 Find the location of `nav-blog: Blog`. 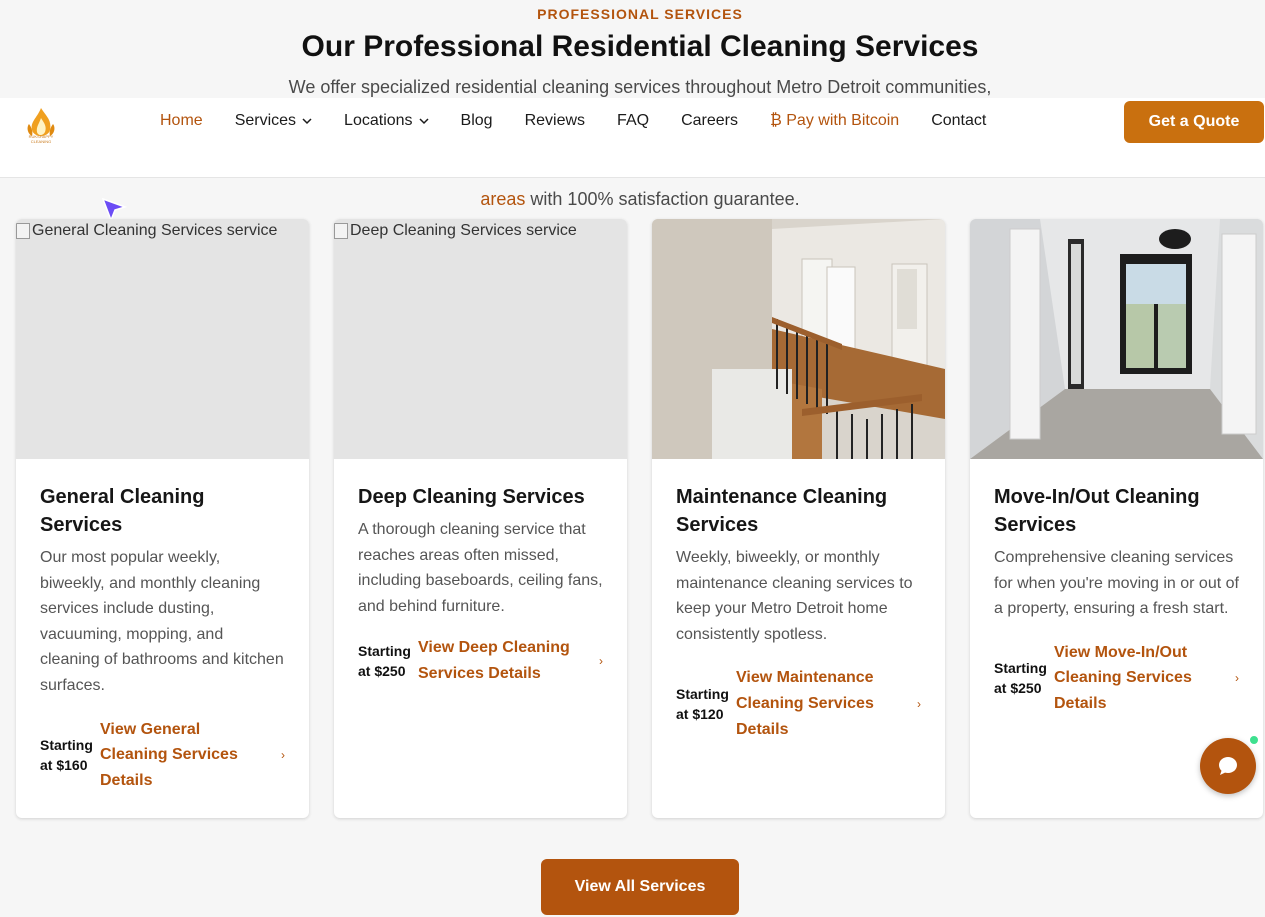

nav-blog: Blog is located at coordinates (477, 121).